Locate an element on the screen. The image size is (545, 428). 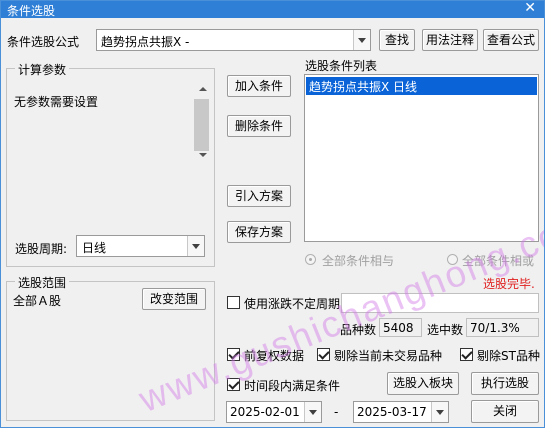
import-scheme-button: 引入方案 is located at coordinates (259, 196).